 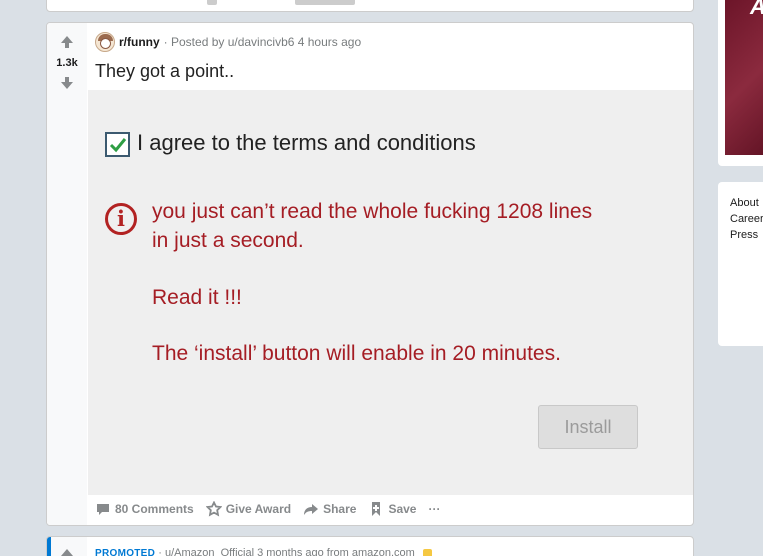 What do you see at coordinates (306, 142) in the screenshot?
I see `agree-text: I agree to the terms and conditions` at bounding box center [306, 142].